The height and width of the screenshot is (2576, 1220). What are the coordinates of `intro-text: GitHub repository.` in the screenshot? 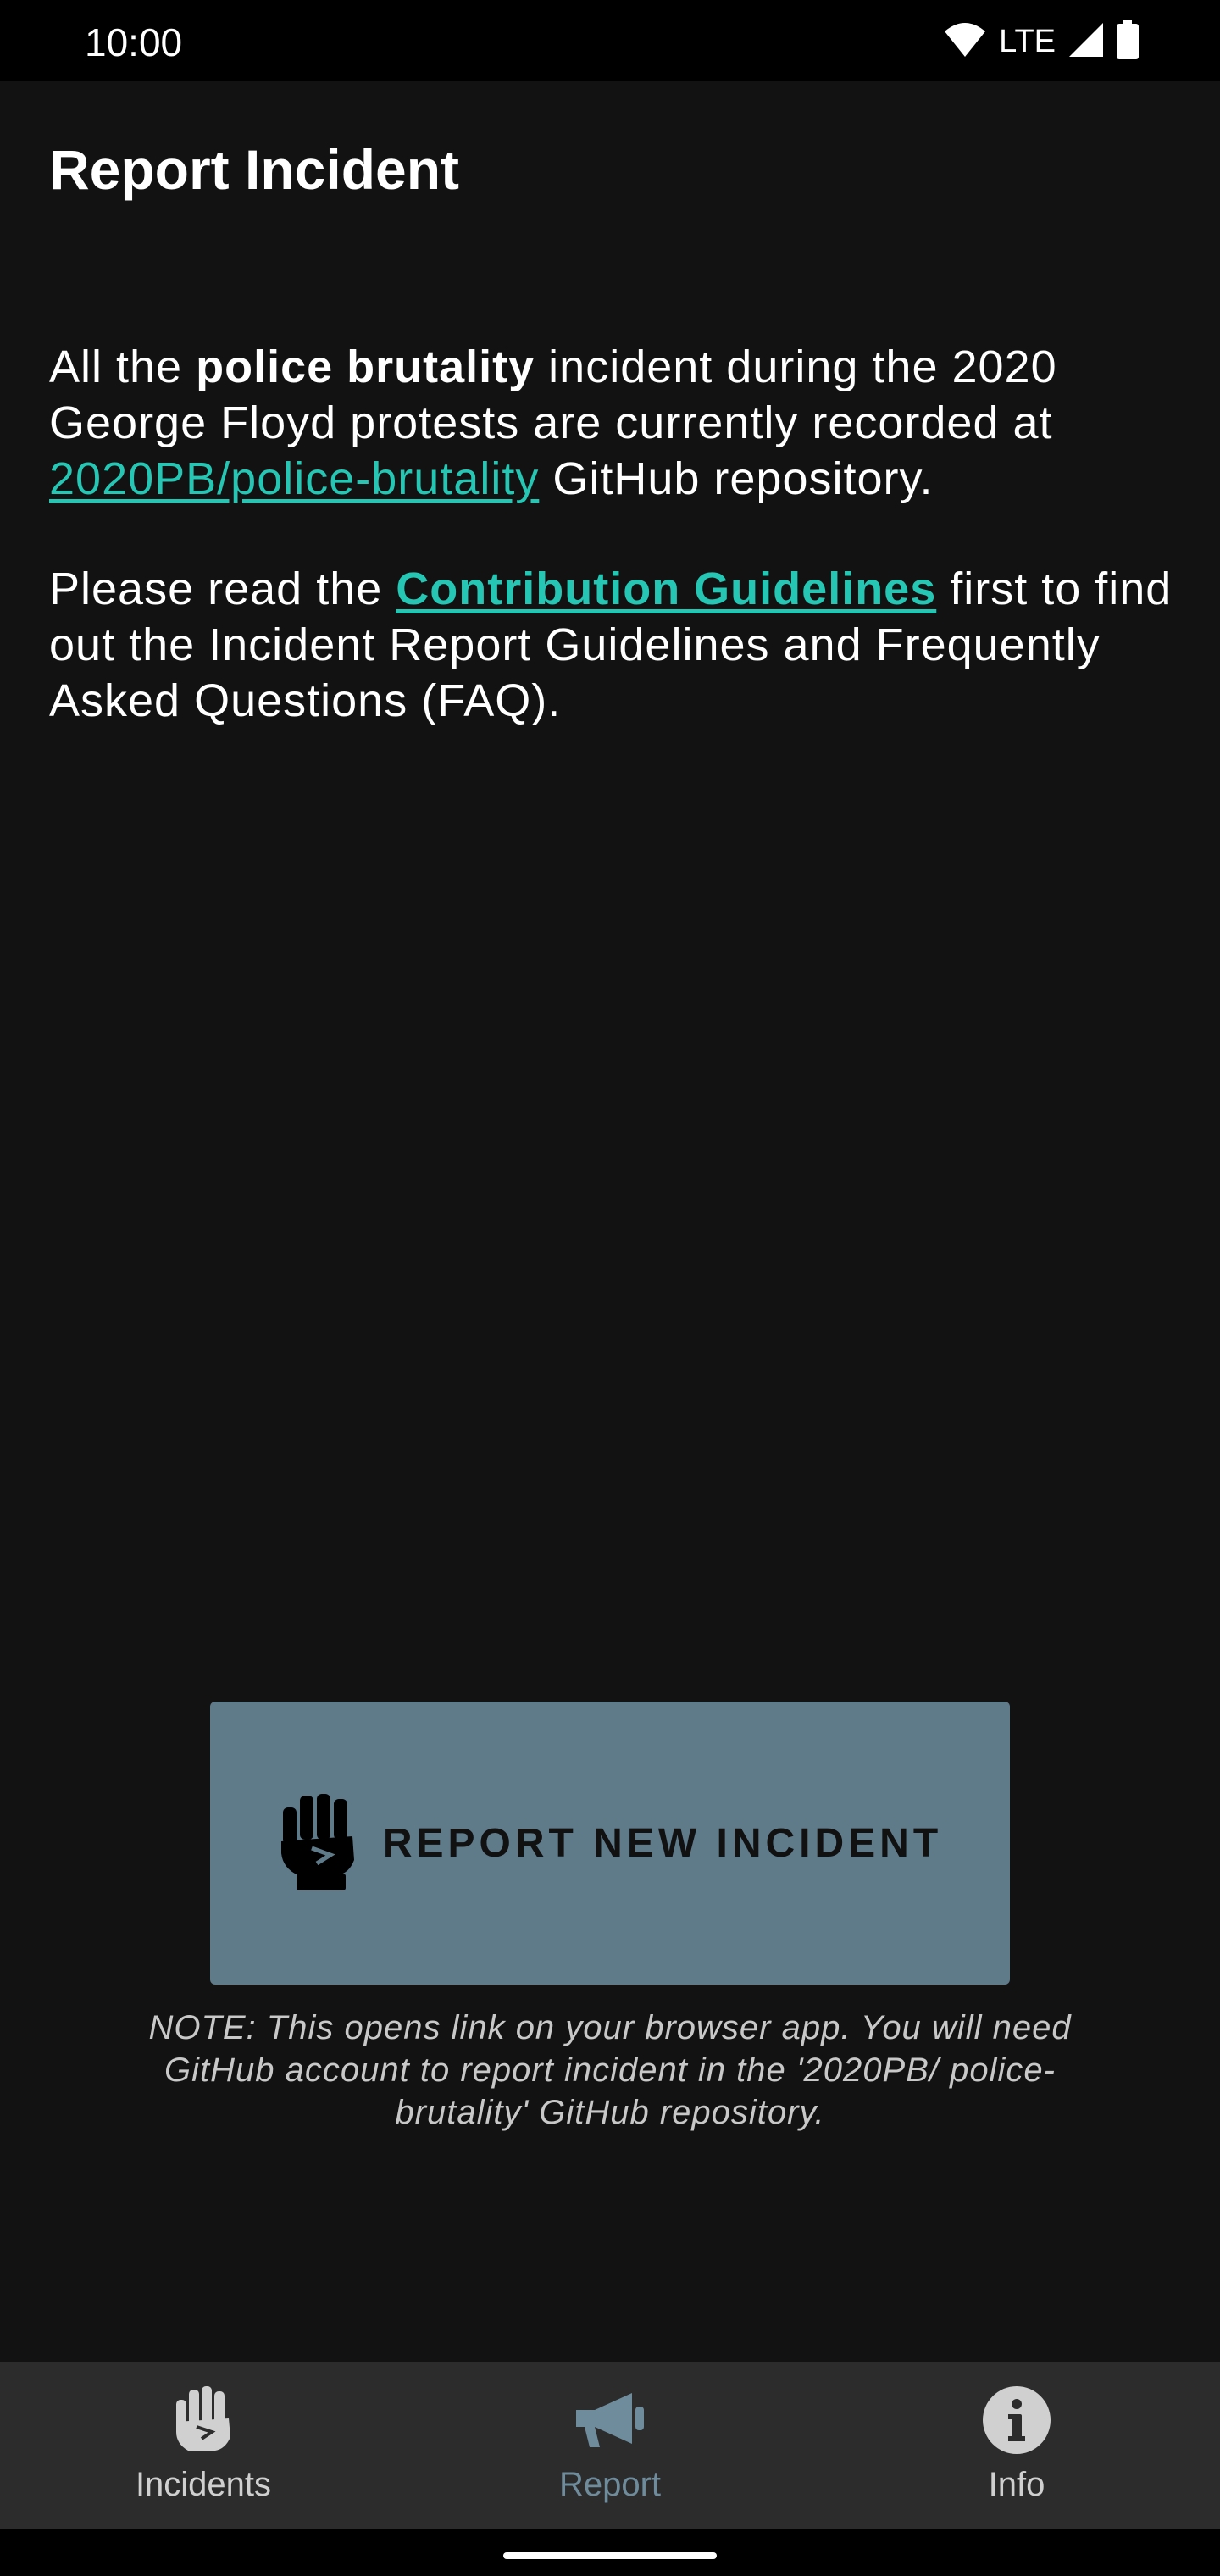 It's located at (736, 478).